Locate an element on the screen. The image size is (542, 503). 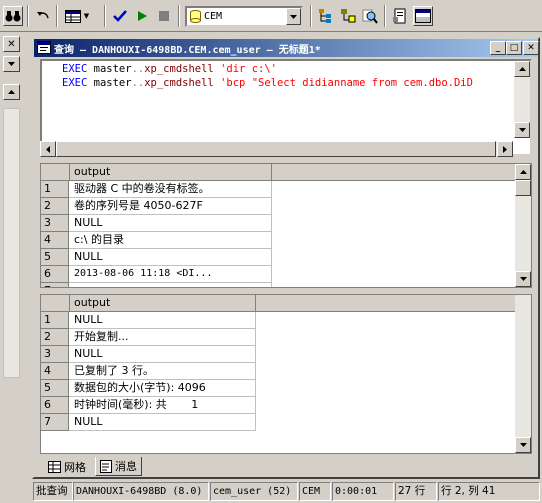
properties-icon is located at coordinates (400, 16).